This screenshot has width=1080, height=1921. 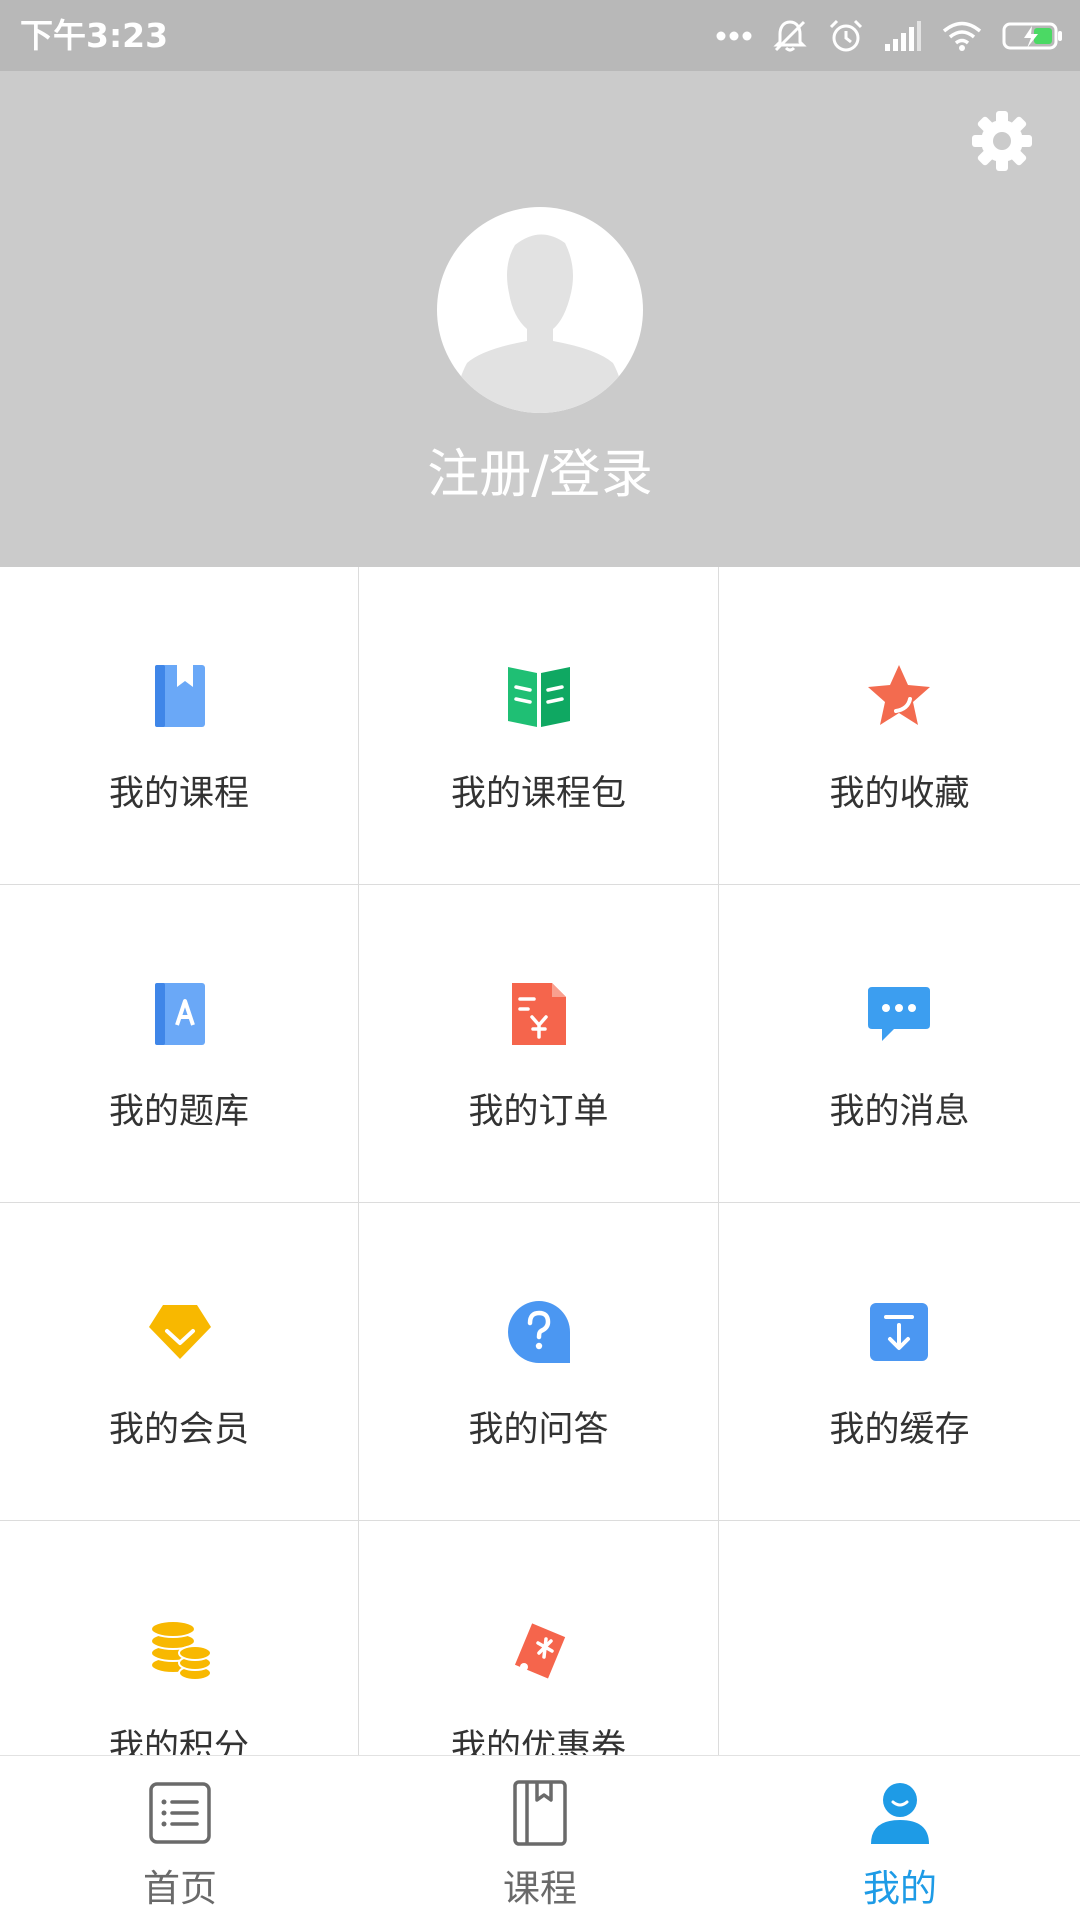 What do you see at coordinates (538, 1741) in the screenshot?
I see `menu-label: 我的优惠券` at bounding box center [538, 1741].